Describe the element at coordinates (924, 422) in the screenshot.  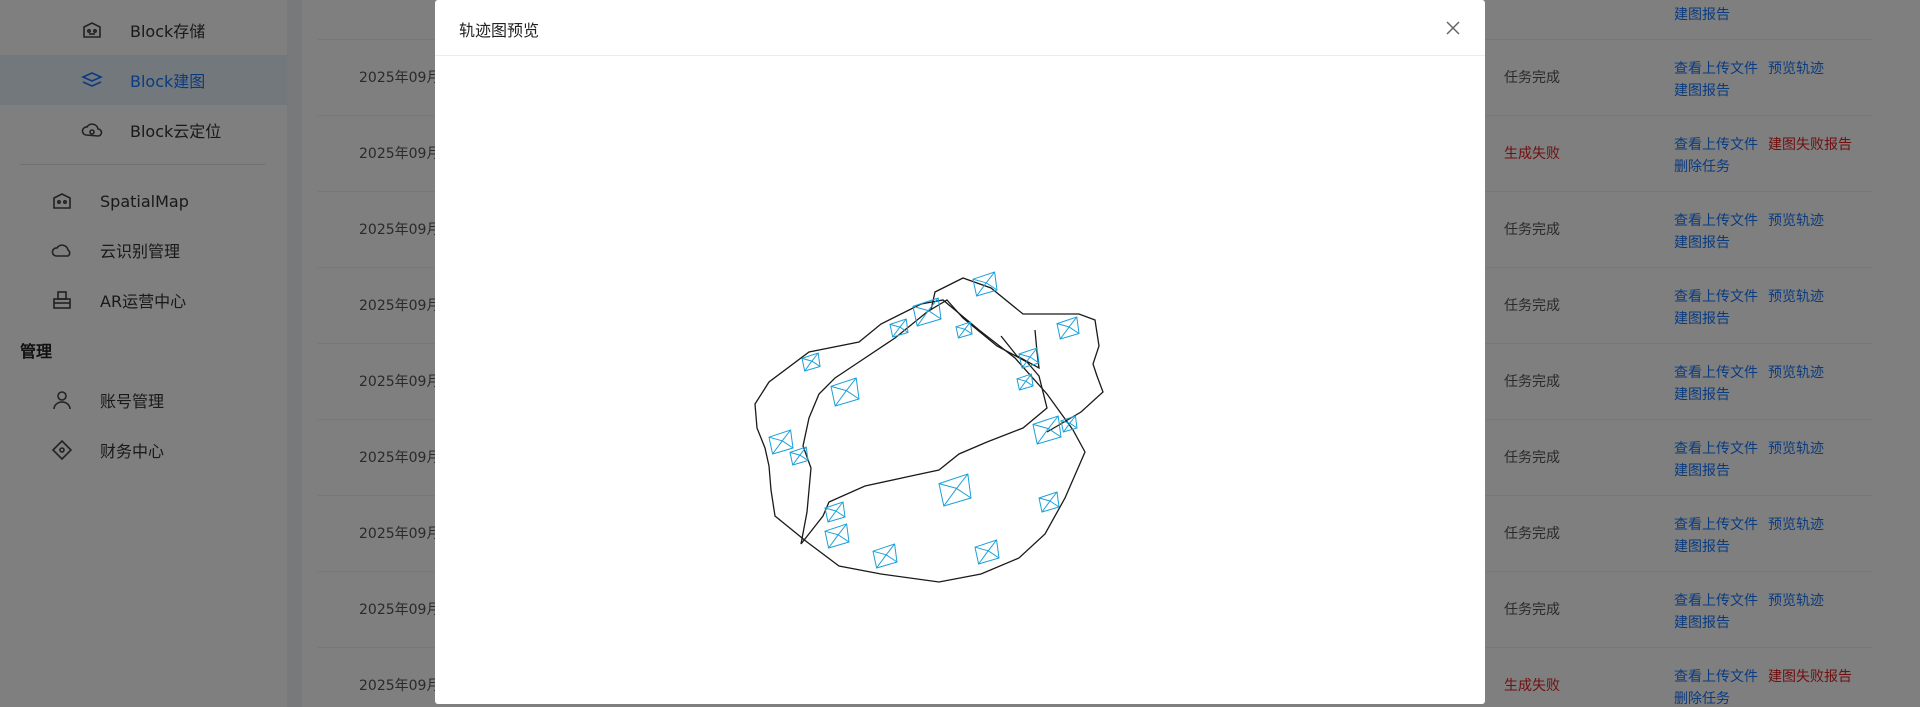
I see `trajectory-path` at that location.